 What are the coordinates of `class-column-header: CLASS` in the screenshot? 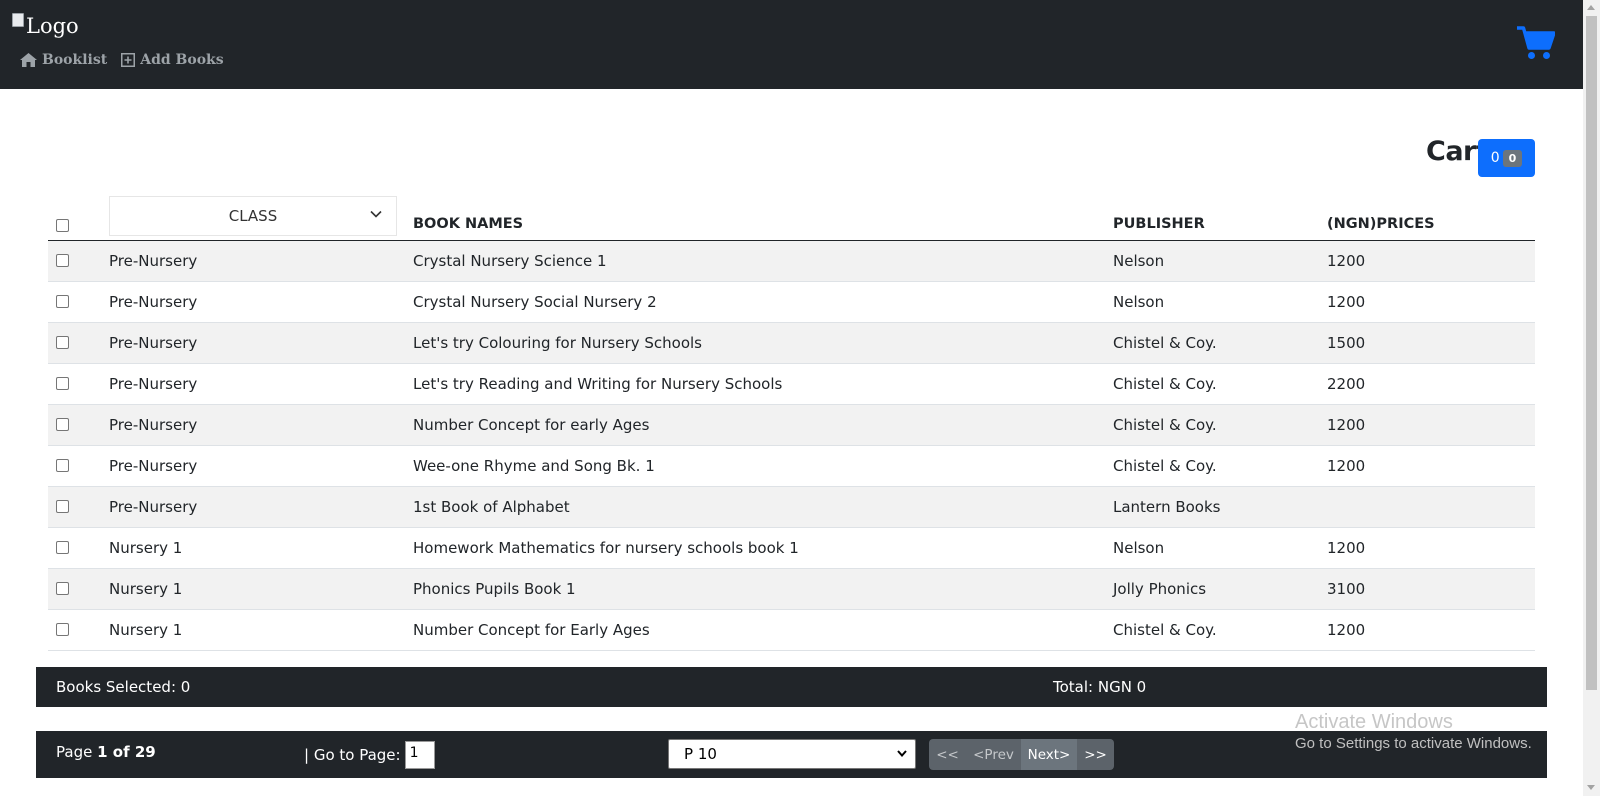 It's located at (261, 215).